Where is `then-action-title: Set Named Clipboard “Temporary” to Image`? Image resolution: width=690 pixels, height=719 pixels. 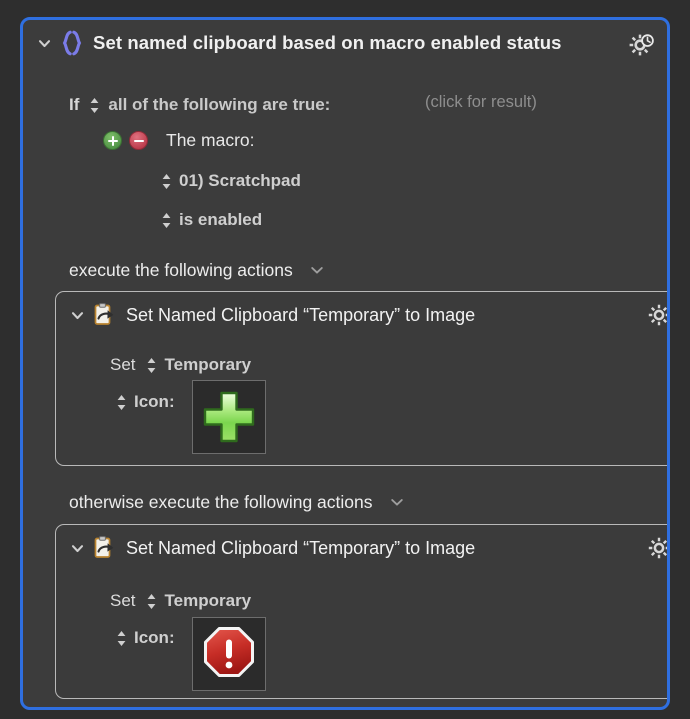 then-action-title: Set Named Clipboard “Temporary” to Image is located at coordinates (301, 314).